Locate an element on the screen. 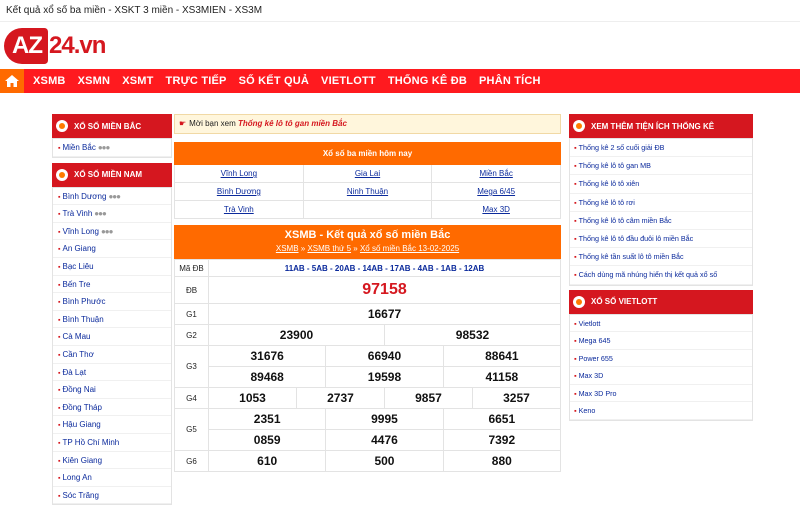 The image size is (800, 505). table-row: G1 16677 is located at coordinates (367, 314).